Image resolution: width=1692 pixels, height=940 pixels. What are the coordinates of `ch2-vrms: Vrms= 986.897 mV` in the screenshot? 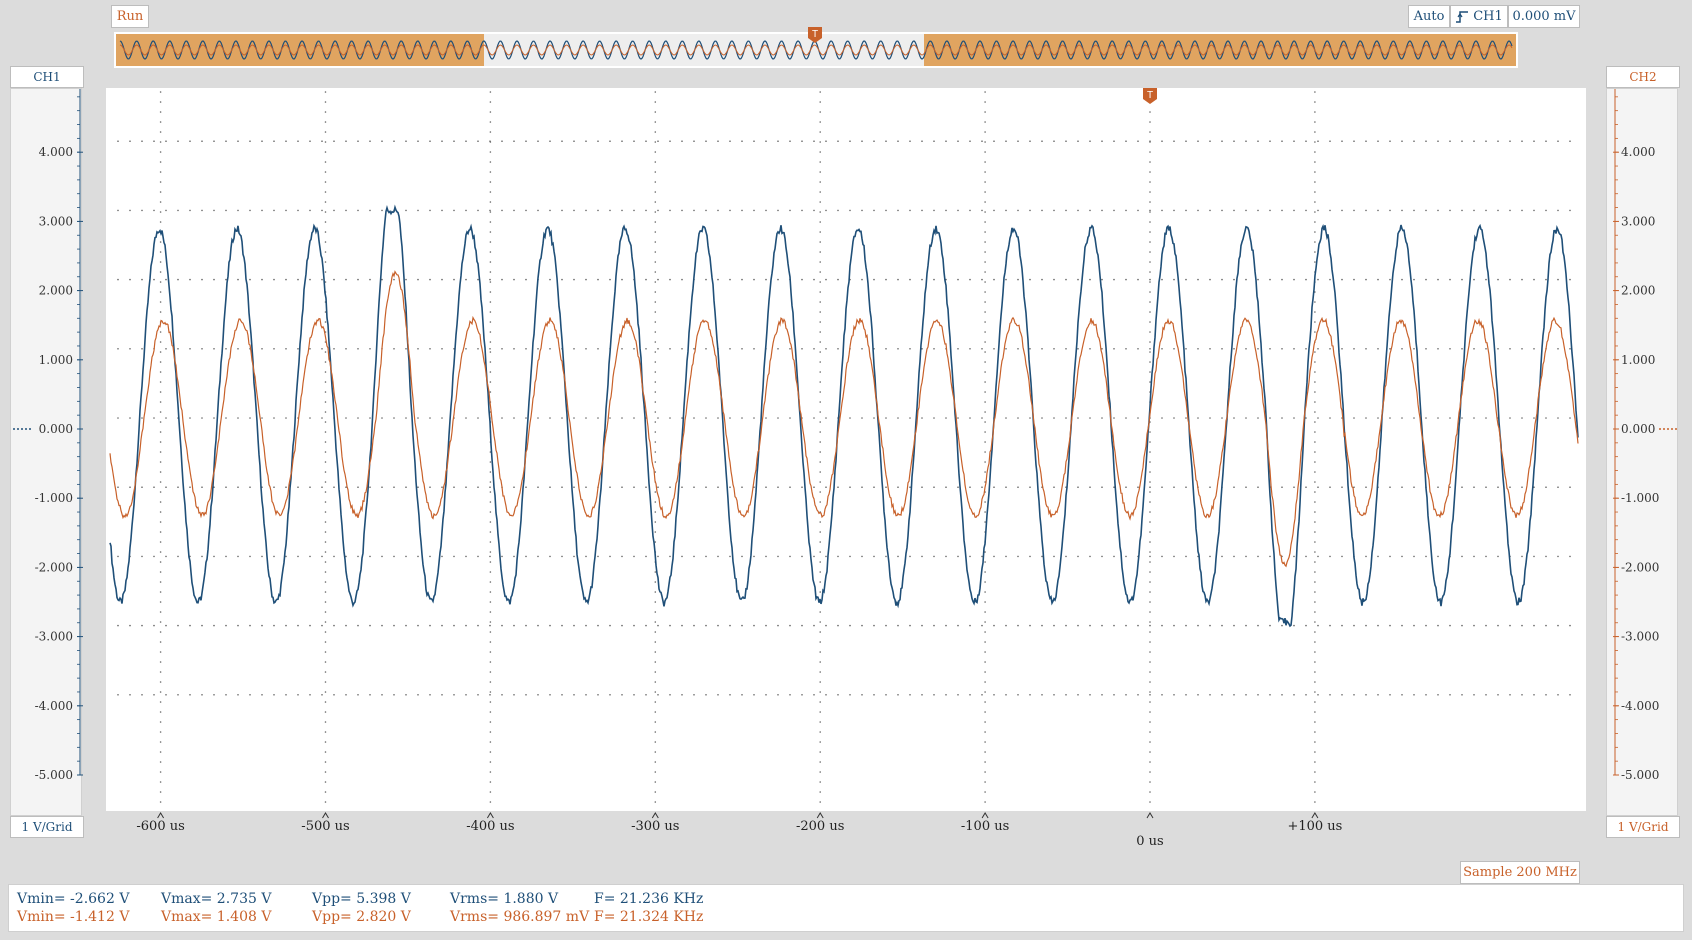 It's located at (520, 917).